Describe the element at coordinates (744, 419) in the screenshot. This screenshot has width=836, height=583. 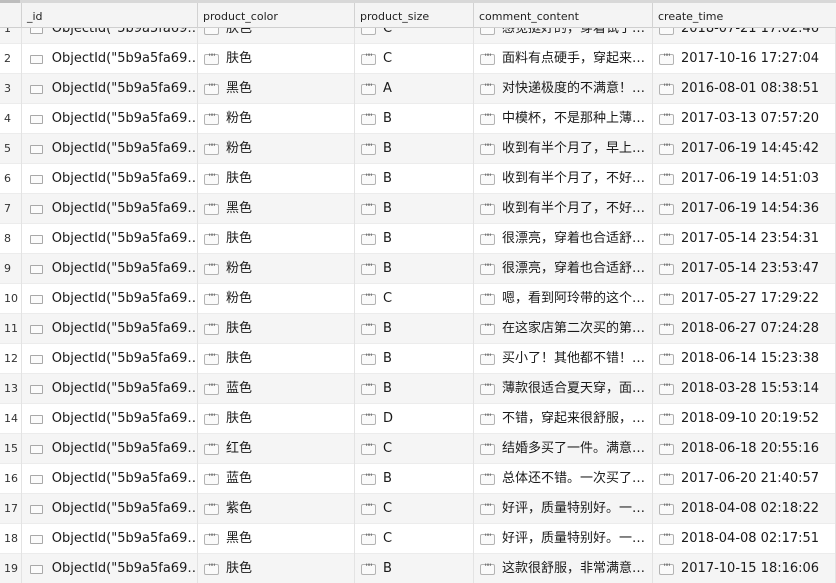
I see `cell-create-time: "" 2018-09-10 20:19:52` at that location.